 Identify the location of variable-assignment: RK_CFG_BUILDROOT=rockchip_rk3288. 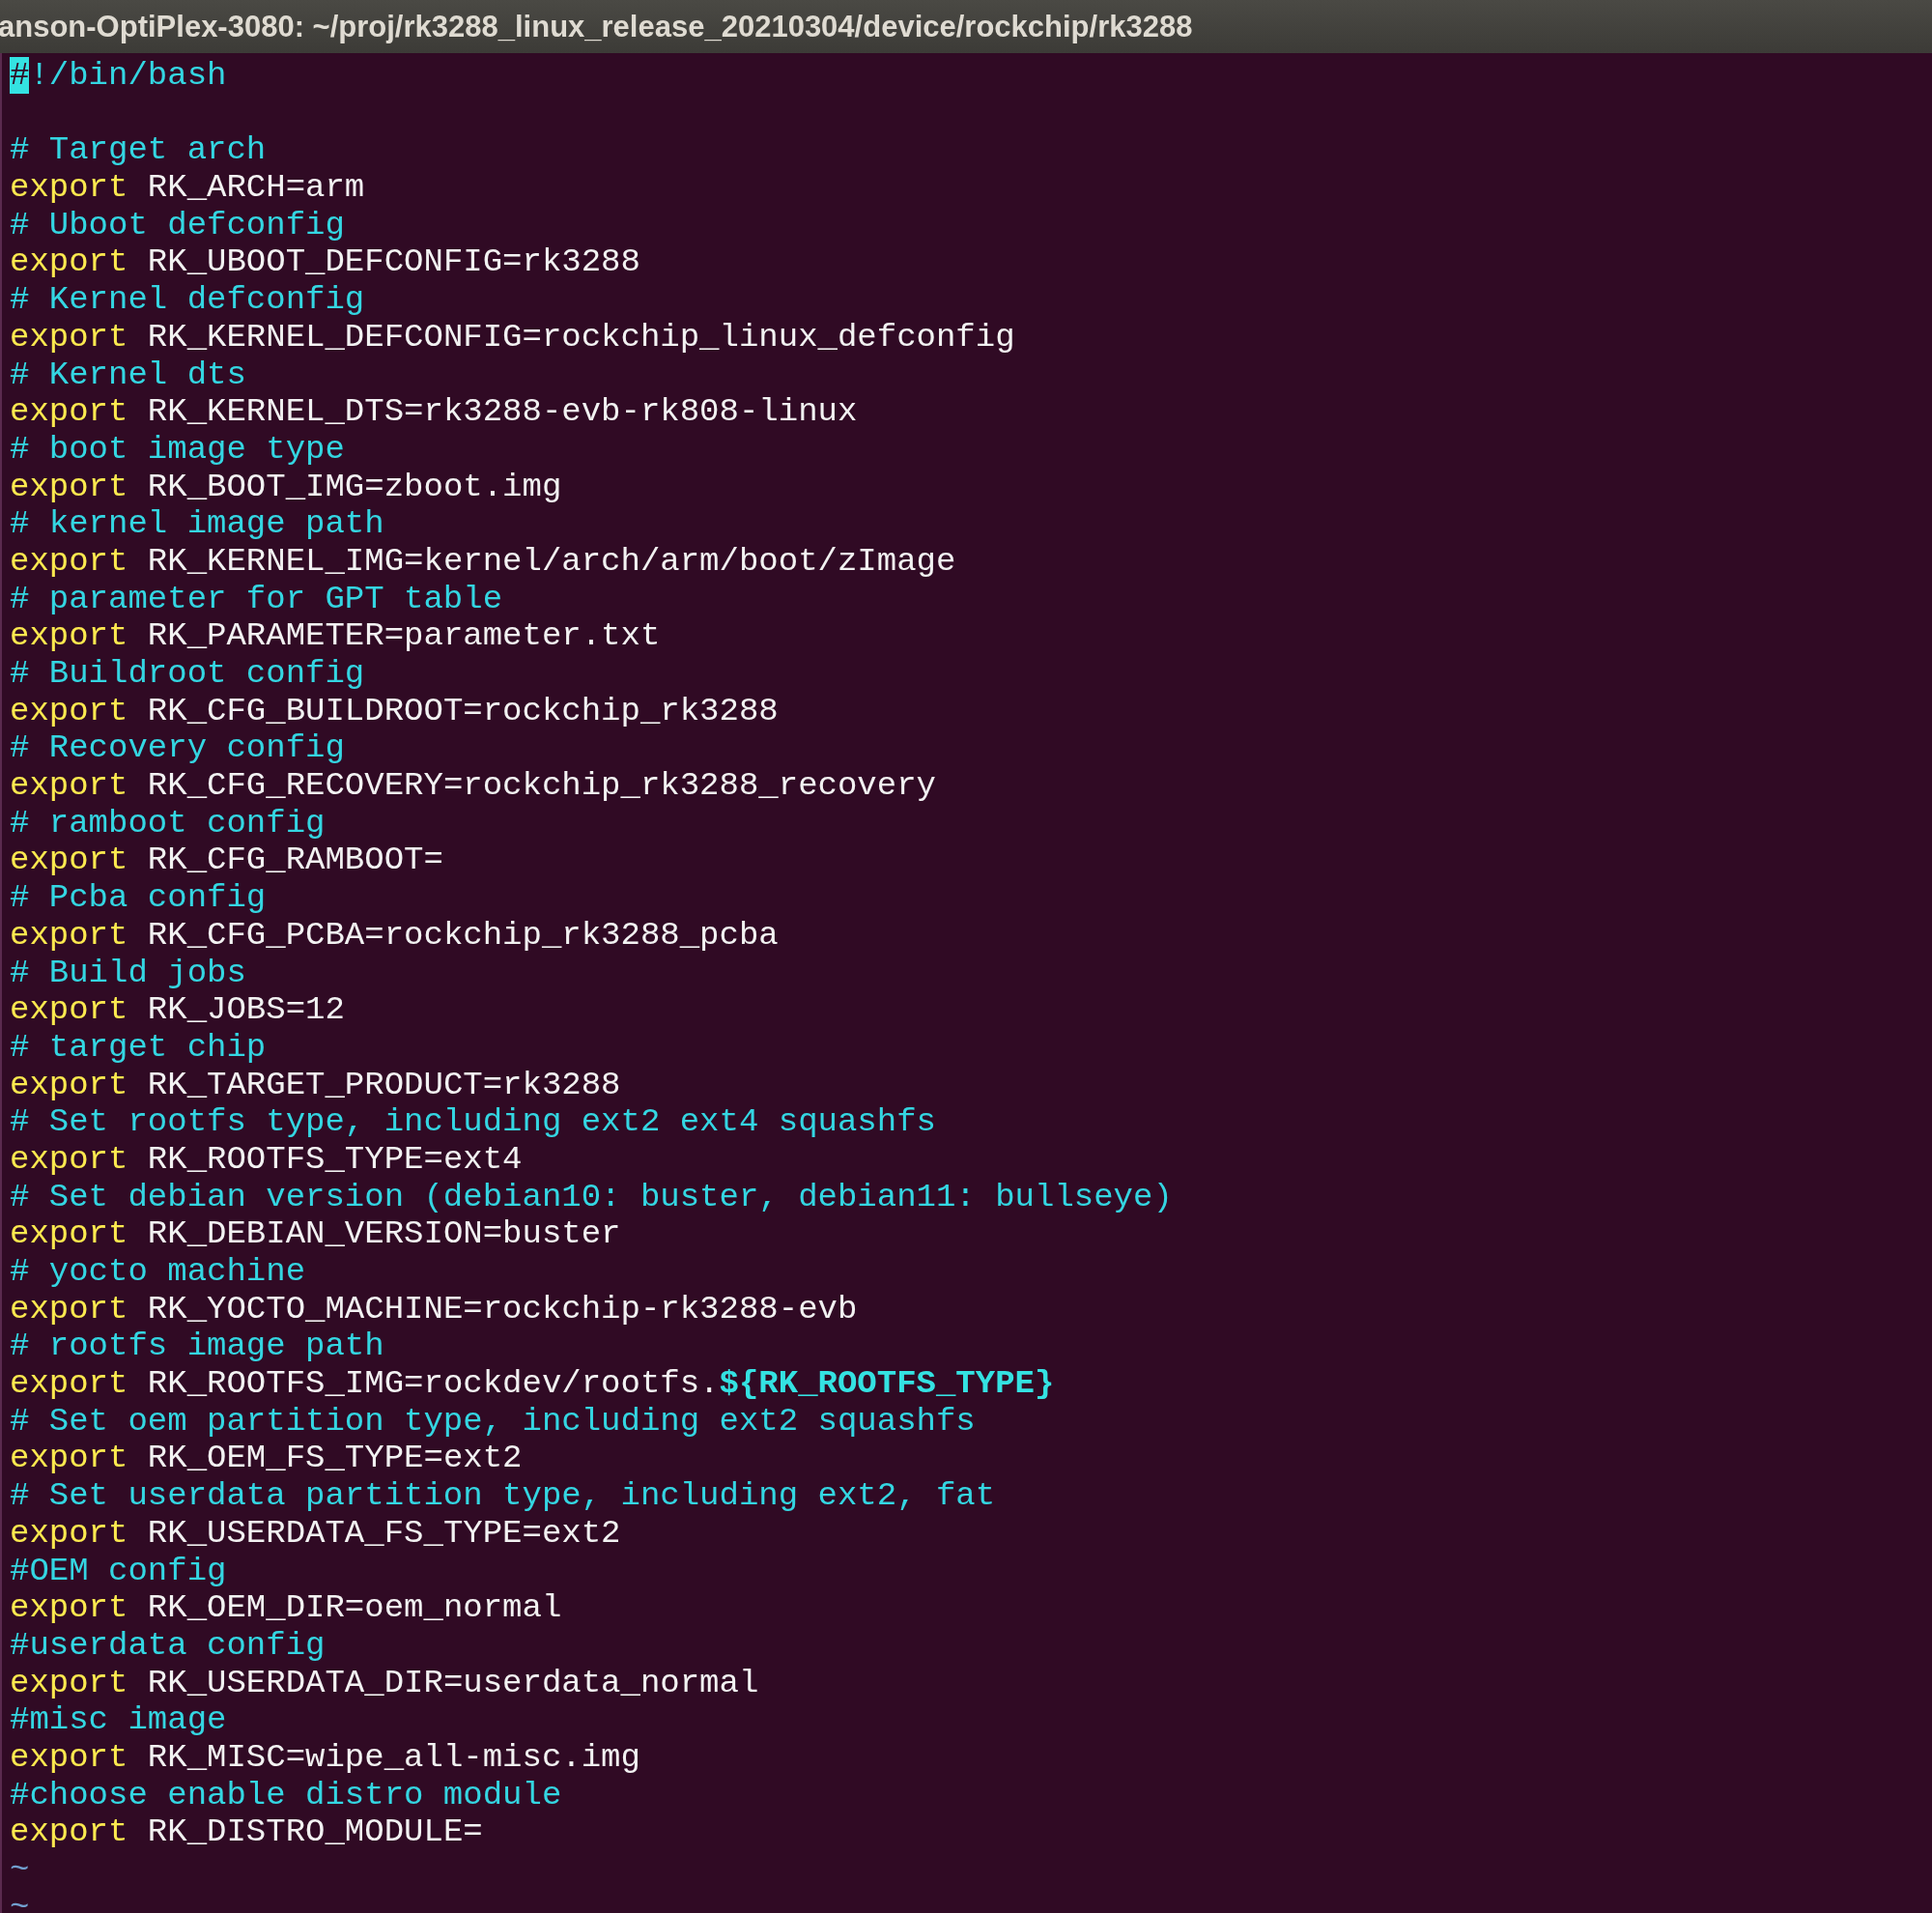
(463, 710).